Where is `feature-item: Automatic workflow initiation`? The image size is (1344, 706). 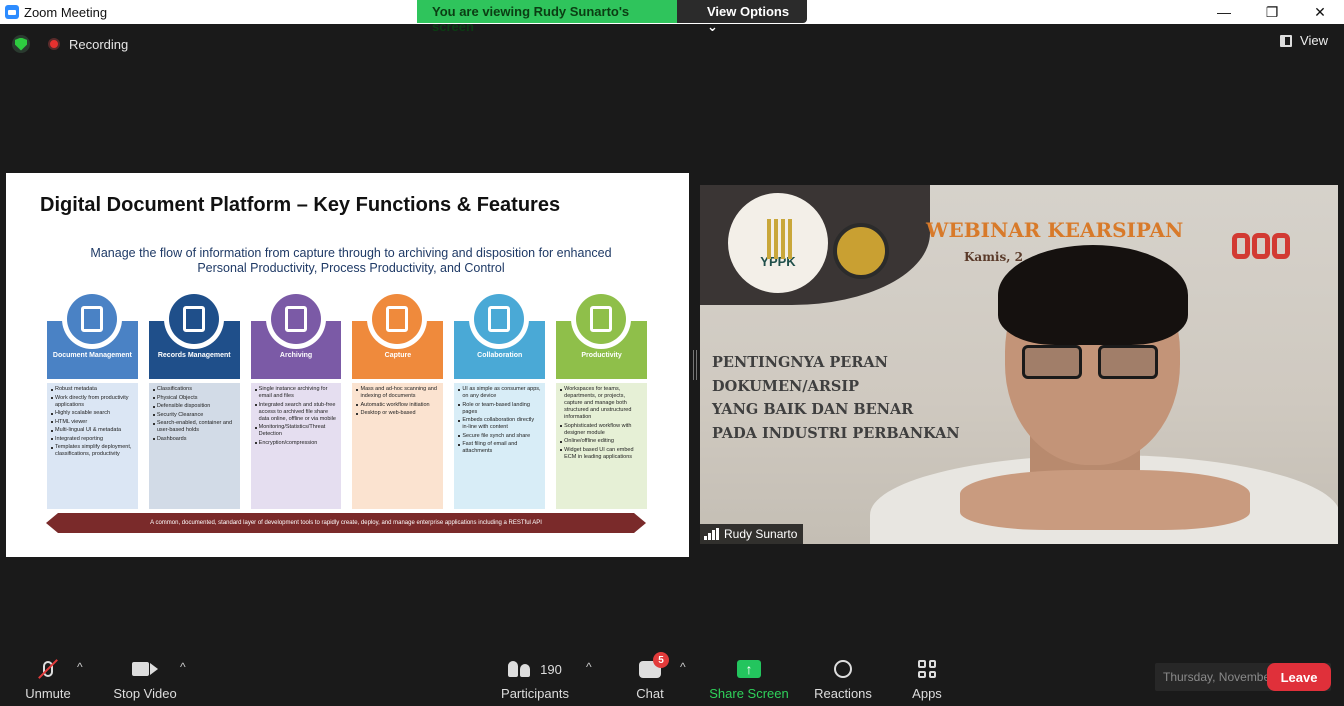 feature-item: Automatic workflow initiation is located at coordinates (397, 405).